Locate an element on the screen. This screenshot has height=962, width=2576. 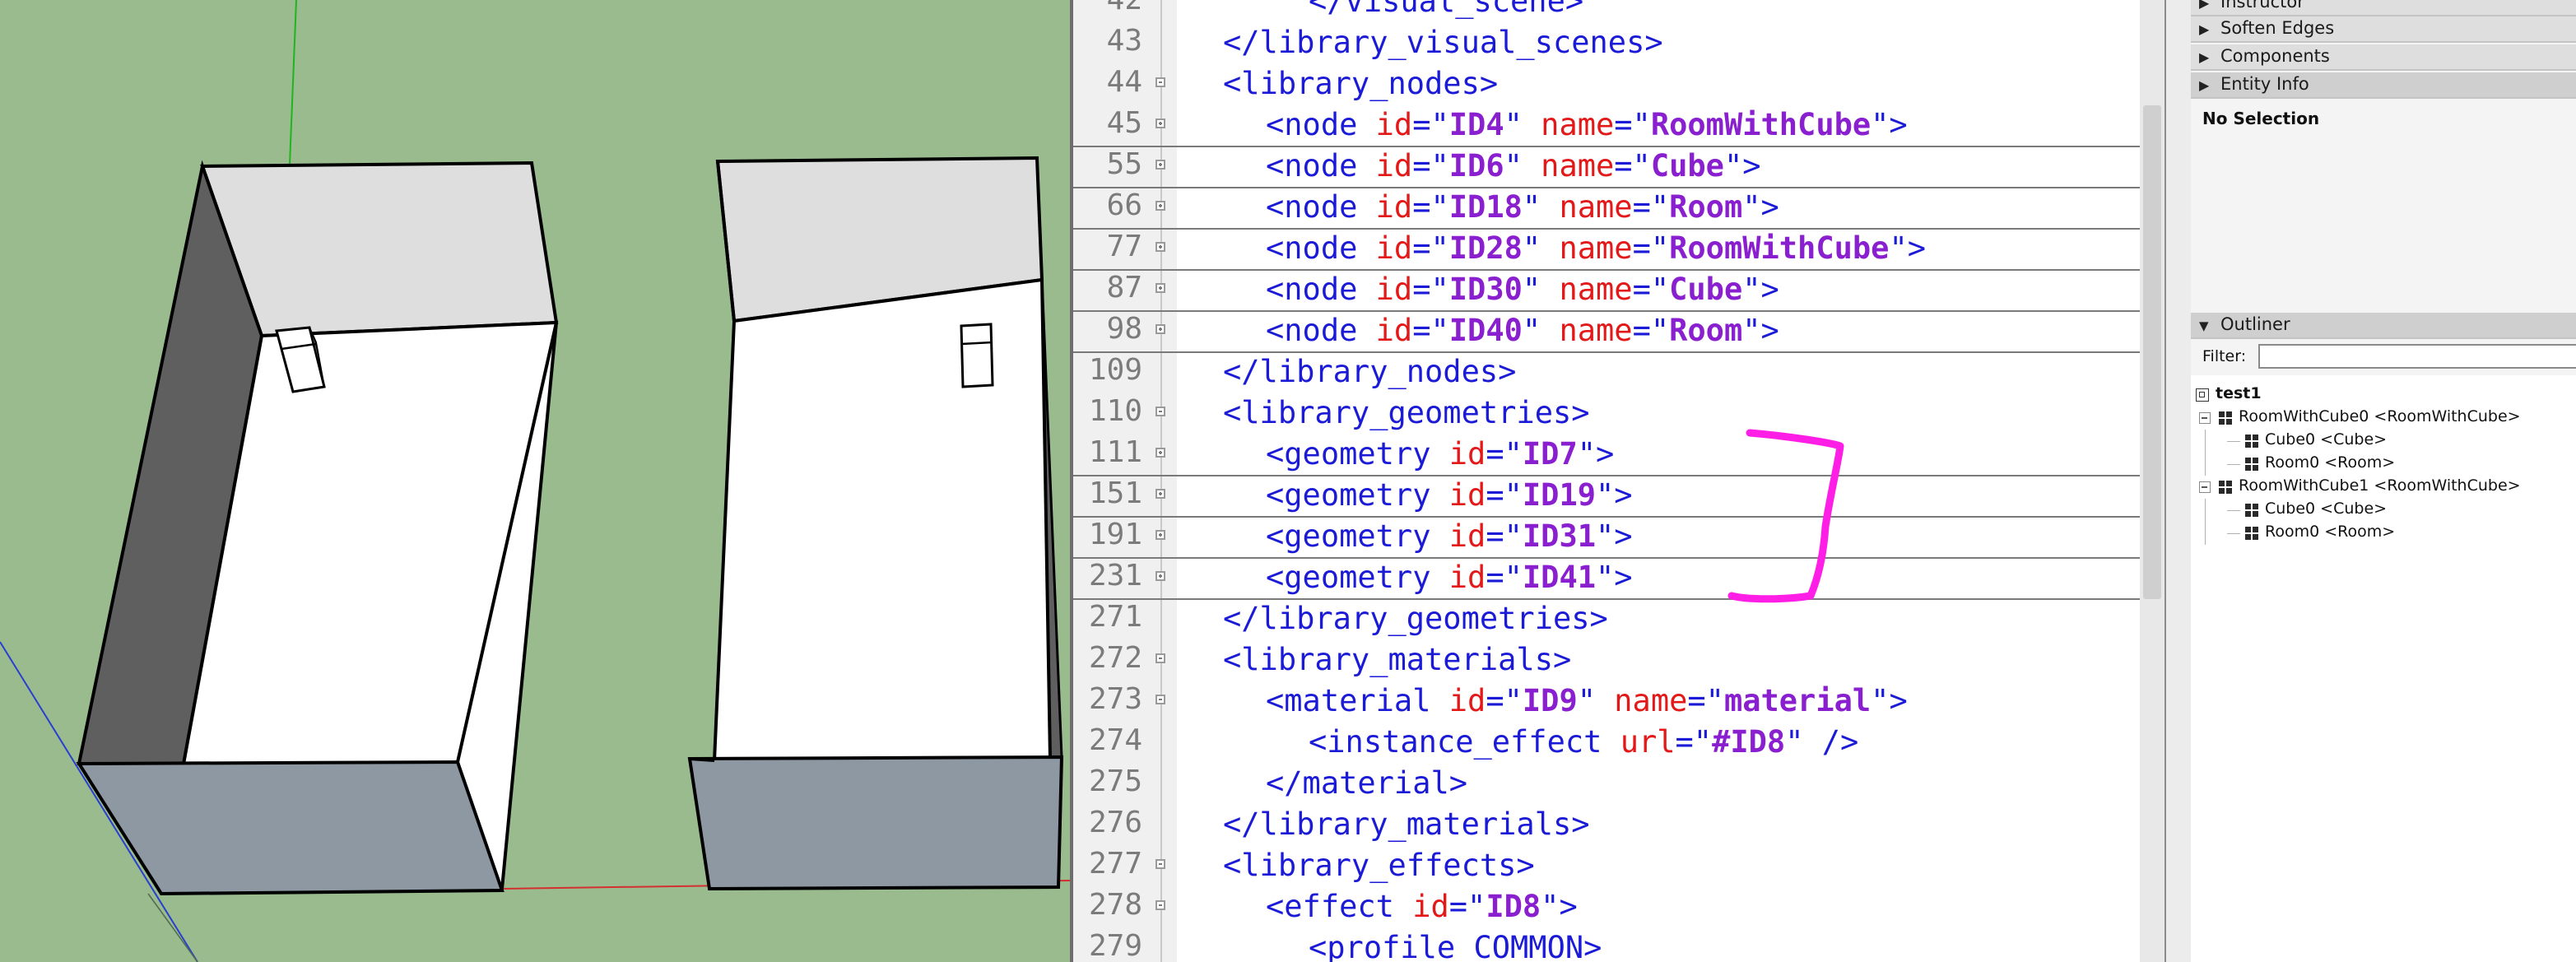
outliner-component-row: RoomWithCube0 <RoomWithCube> is located at coordinates (2383, 418).